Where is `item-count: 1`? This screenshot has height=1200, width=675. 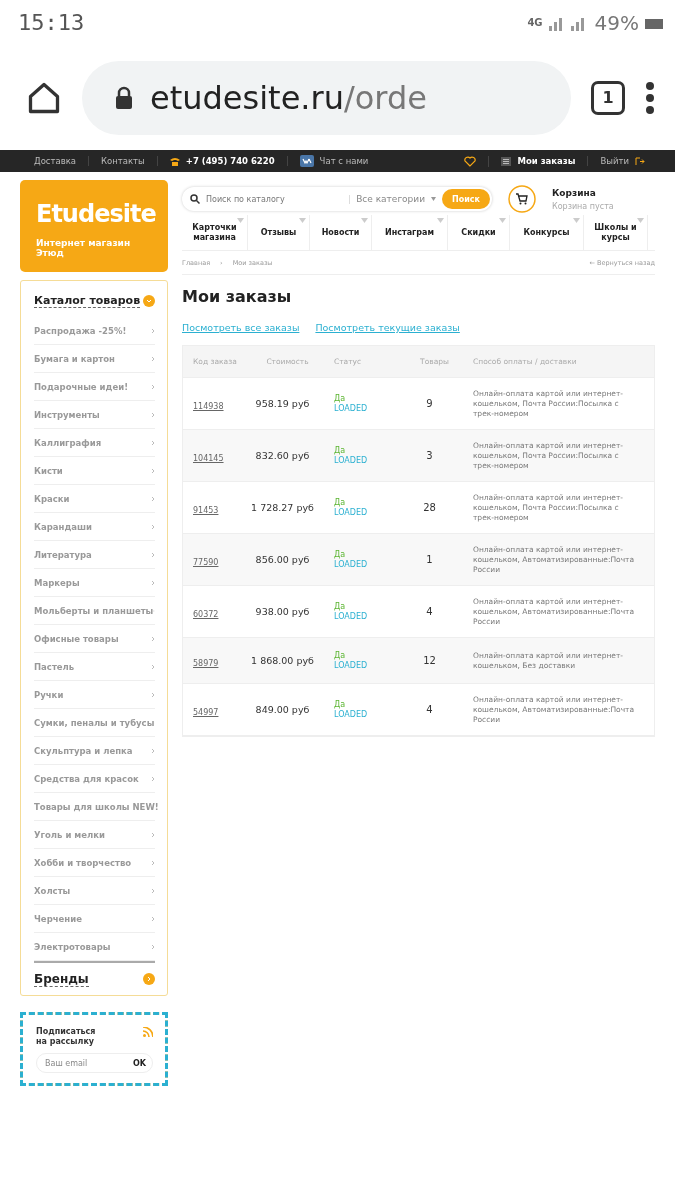
item-count: 1 is located at coordinates (429, 559).